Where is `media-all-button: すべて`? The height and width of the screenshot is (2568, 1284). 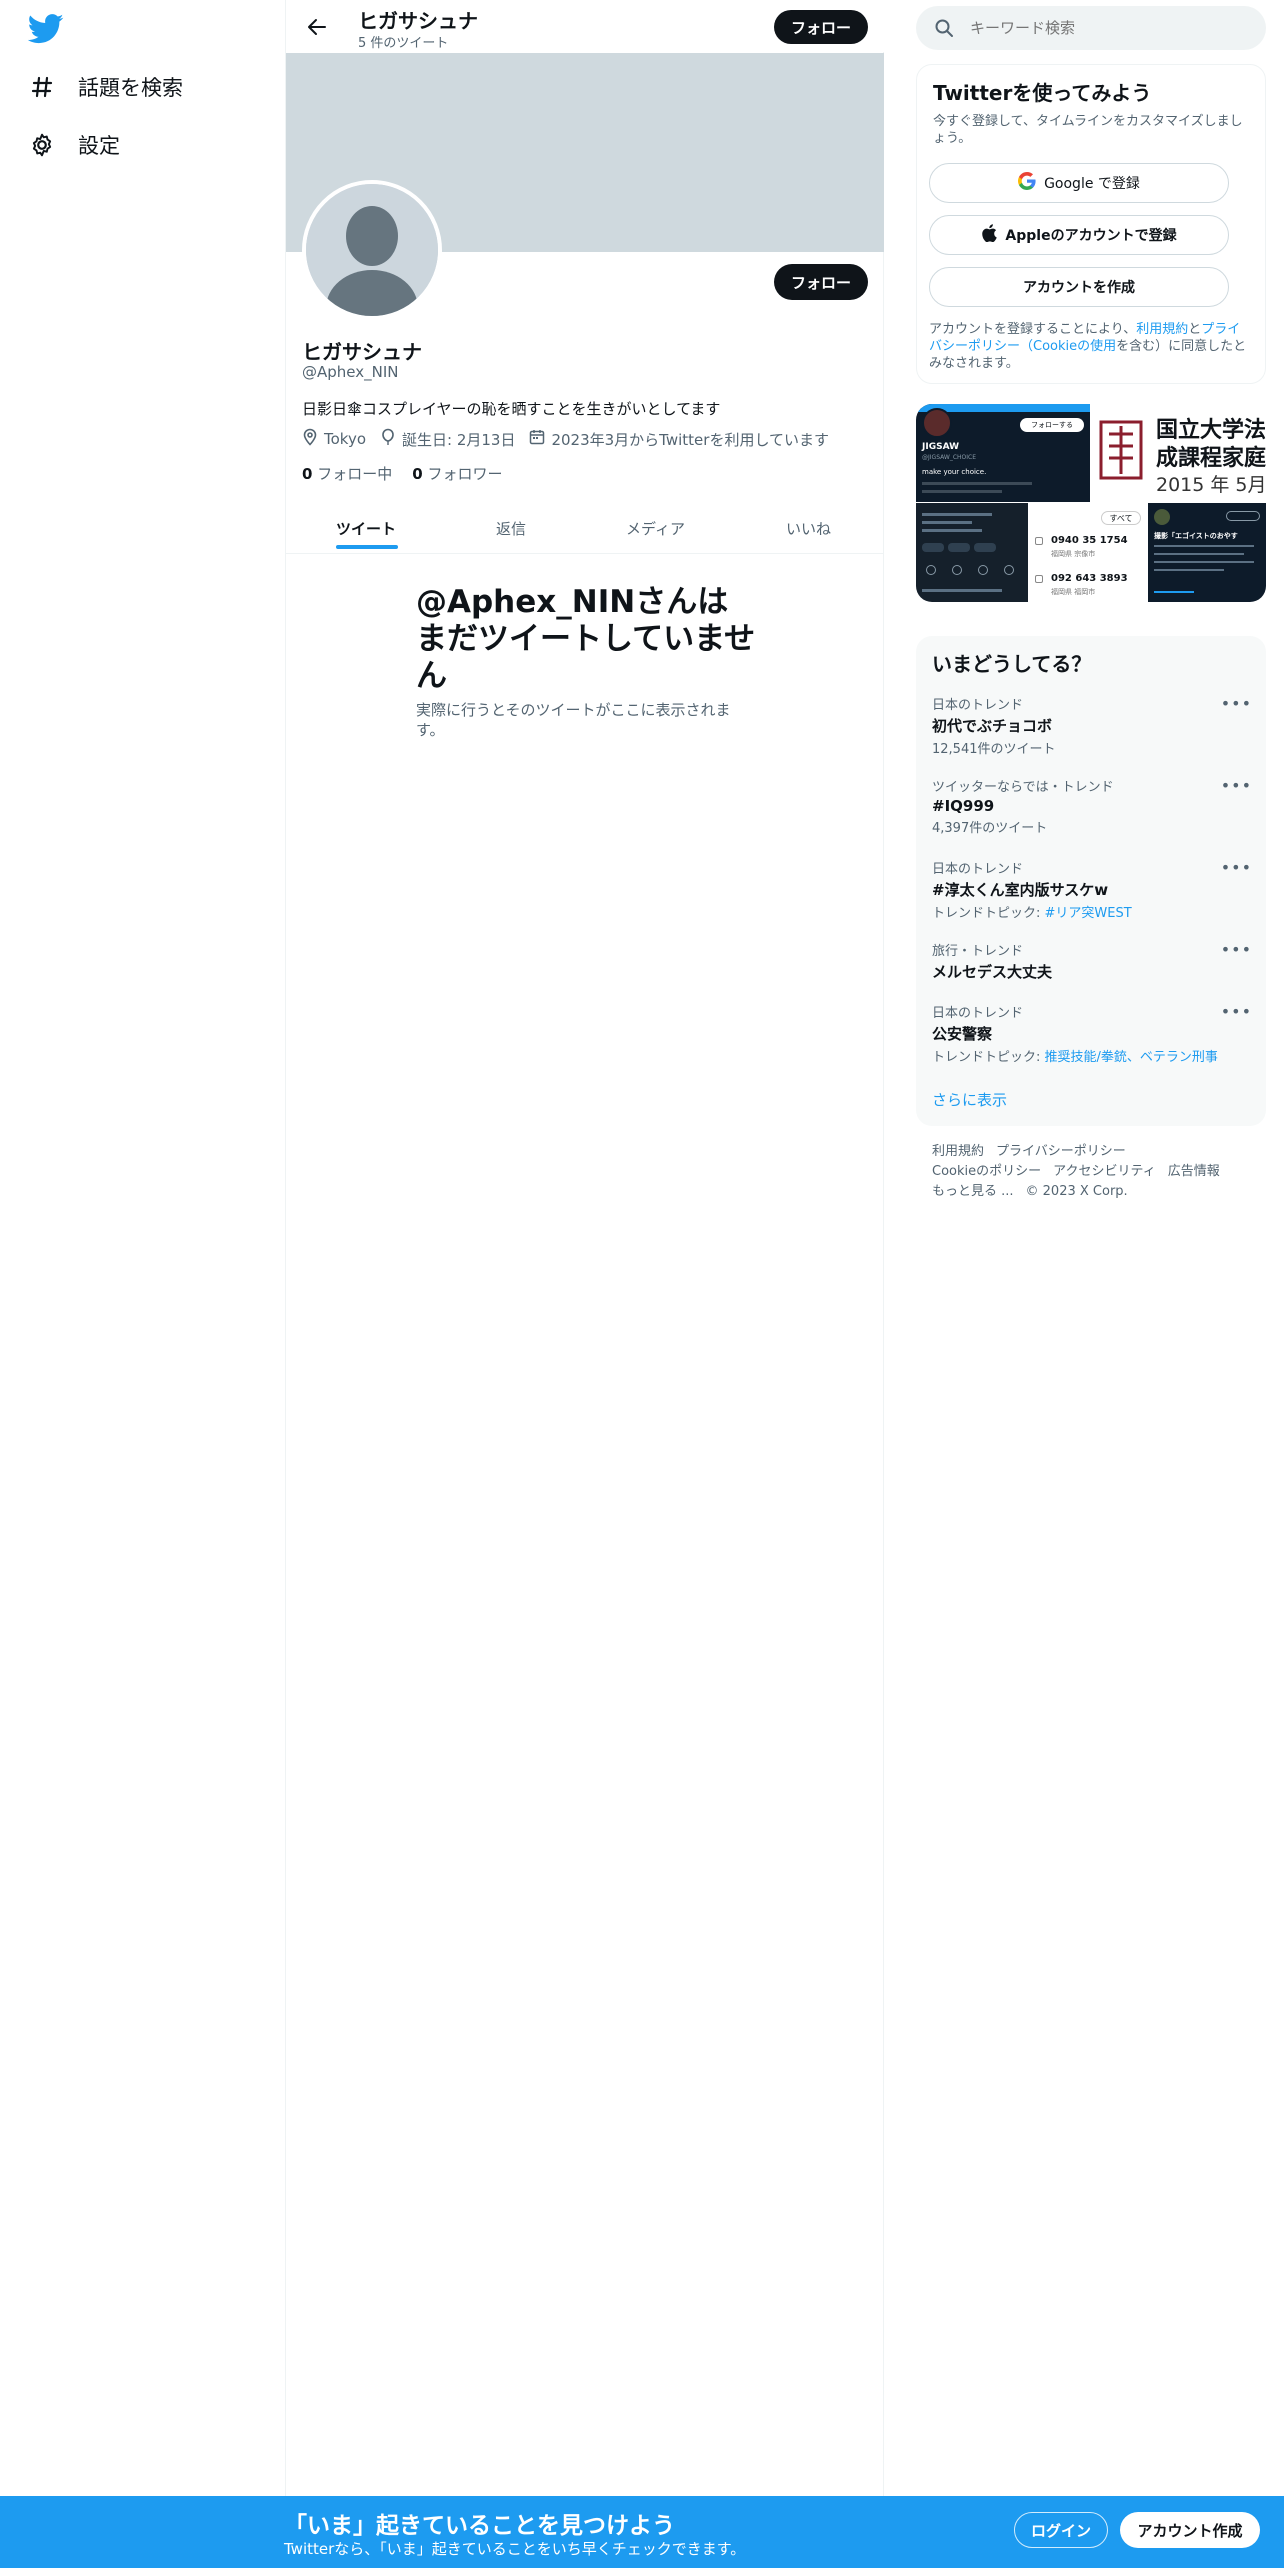 media-all-button: すべて is located at coordinates (1121, 518).